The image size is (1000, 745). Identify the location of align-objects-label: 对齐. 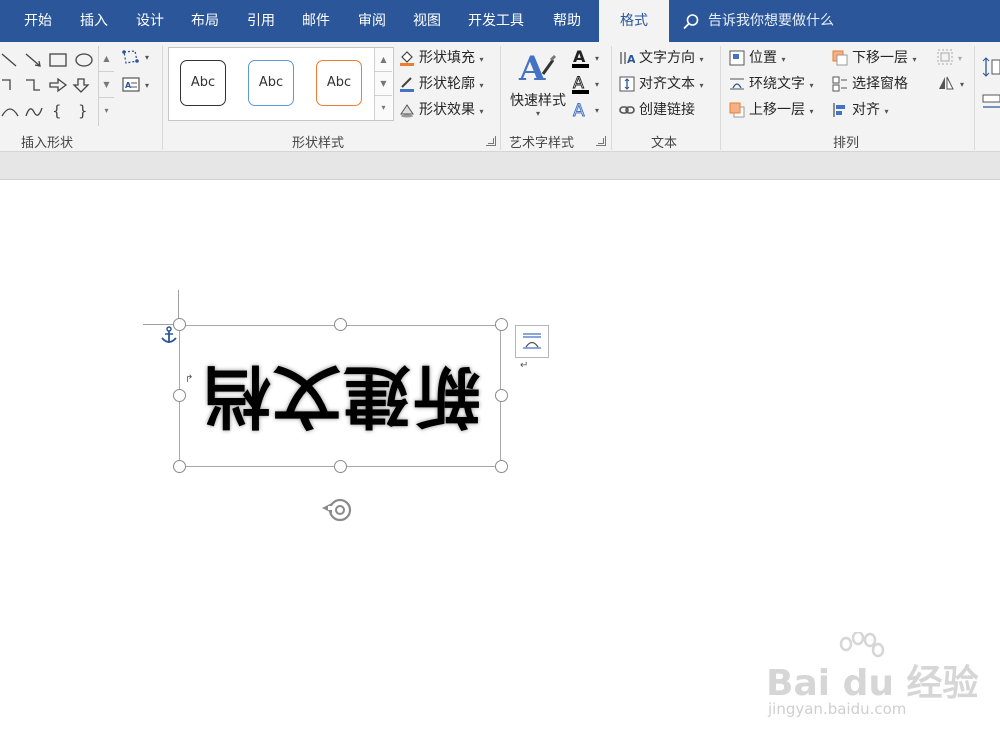
(866, 110).